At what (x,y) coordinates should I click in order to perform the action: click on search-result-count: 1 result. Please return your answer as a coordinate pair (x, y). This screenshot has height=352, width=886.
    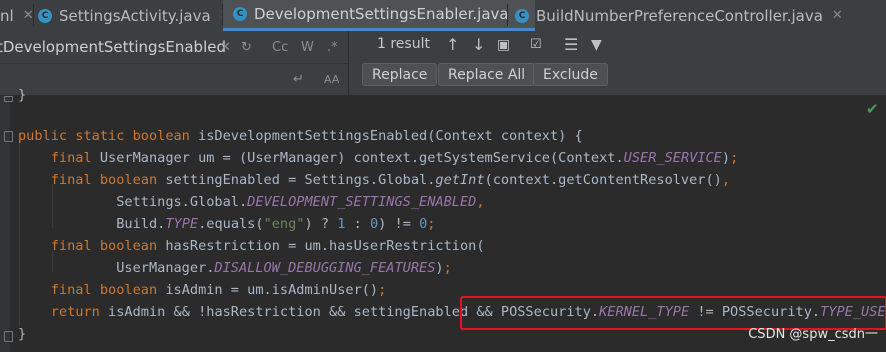
    Looking at the image, I should click on (403, 44).